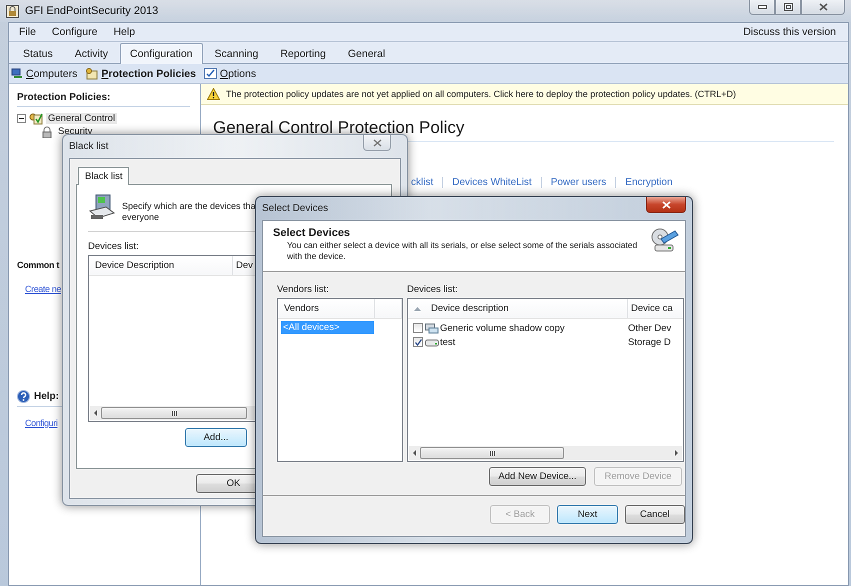  I want to click on column-header: Device description, so click(518, 308).